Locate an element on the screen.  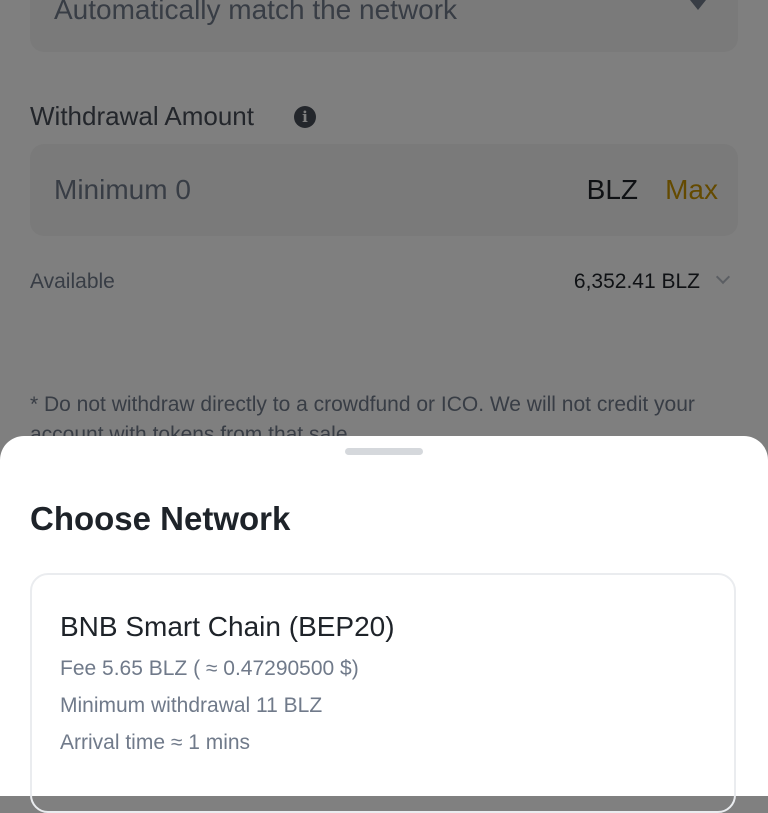
sheet-drag-handle is located at coordinates (384, 451).